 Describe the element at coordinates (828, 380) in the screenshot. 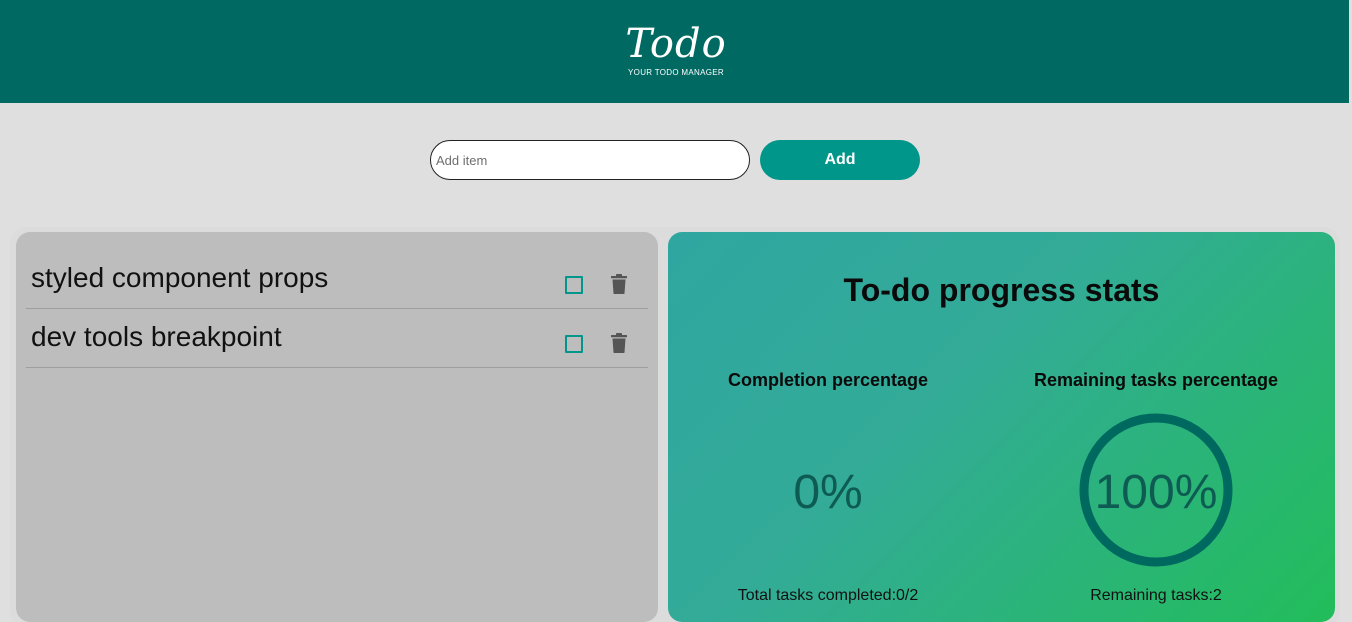

I see `completion-label: Completion percentage` at that location.